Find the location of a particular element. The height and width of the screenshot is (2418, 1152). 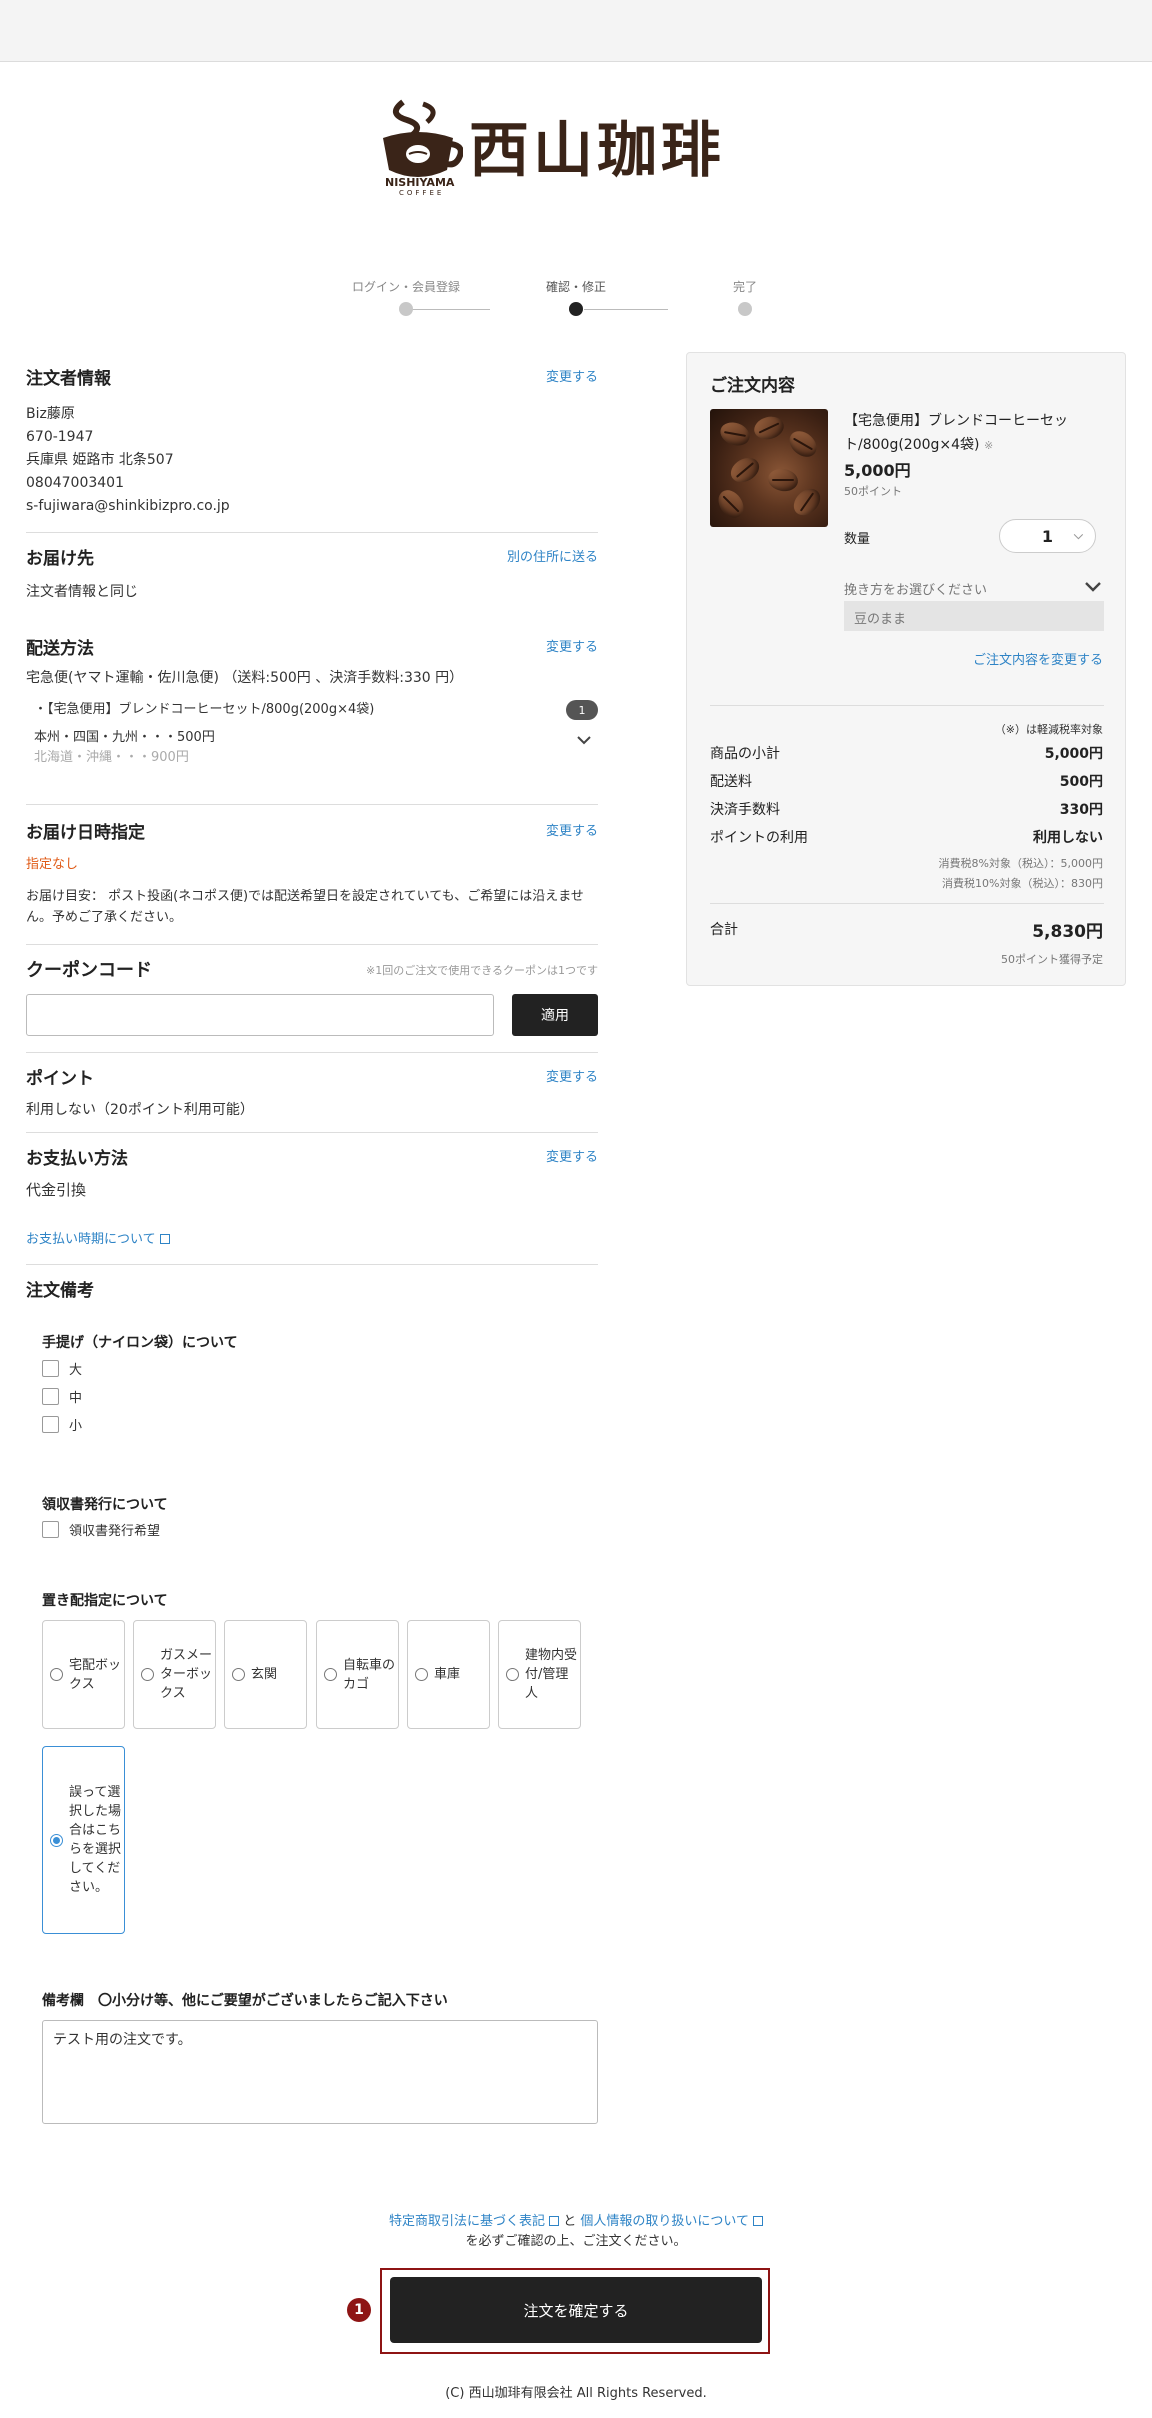

customer-postal: 670-1947 is located at coordinates (60, 437).